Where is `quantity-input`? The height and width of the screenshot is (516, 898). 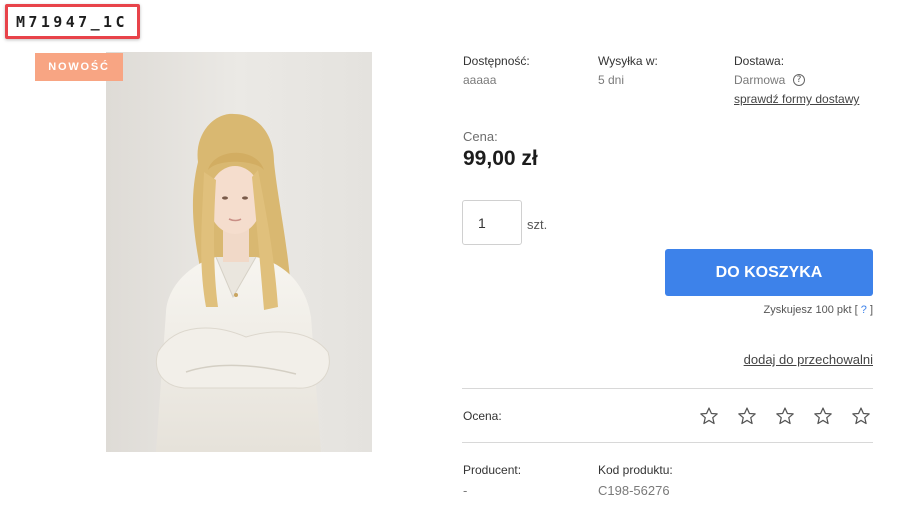
quantity-input is located at coordinates (492, 222).